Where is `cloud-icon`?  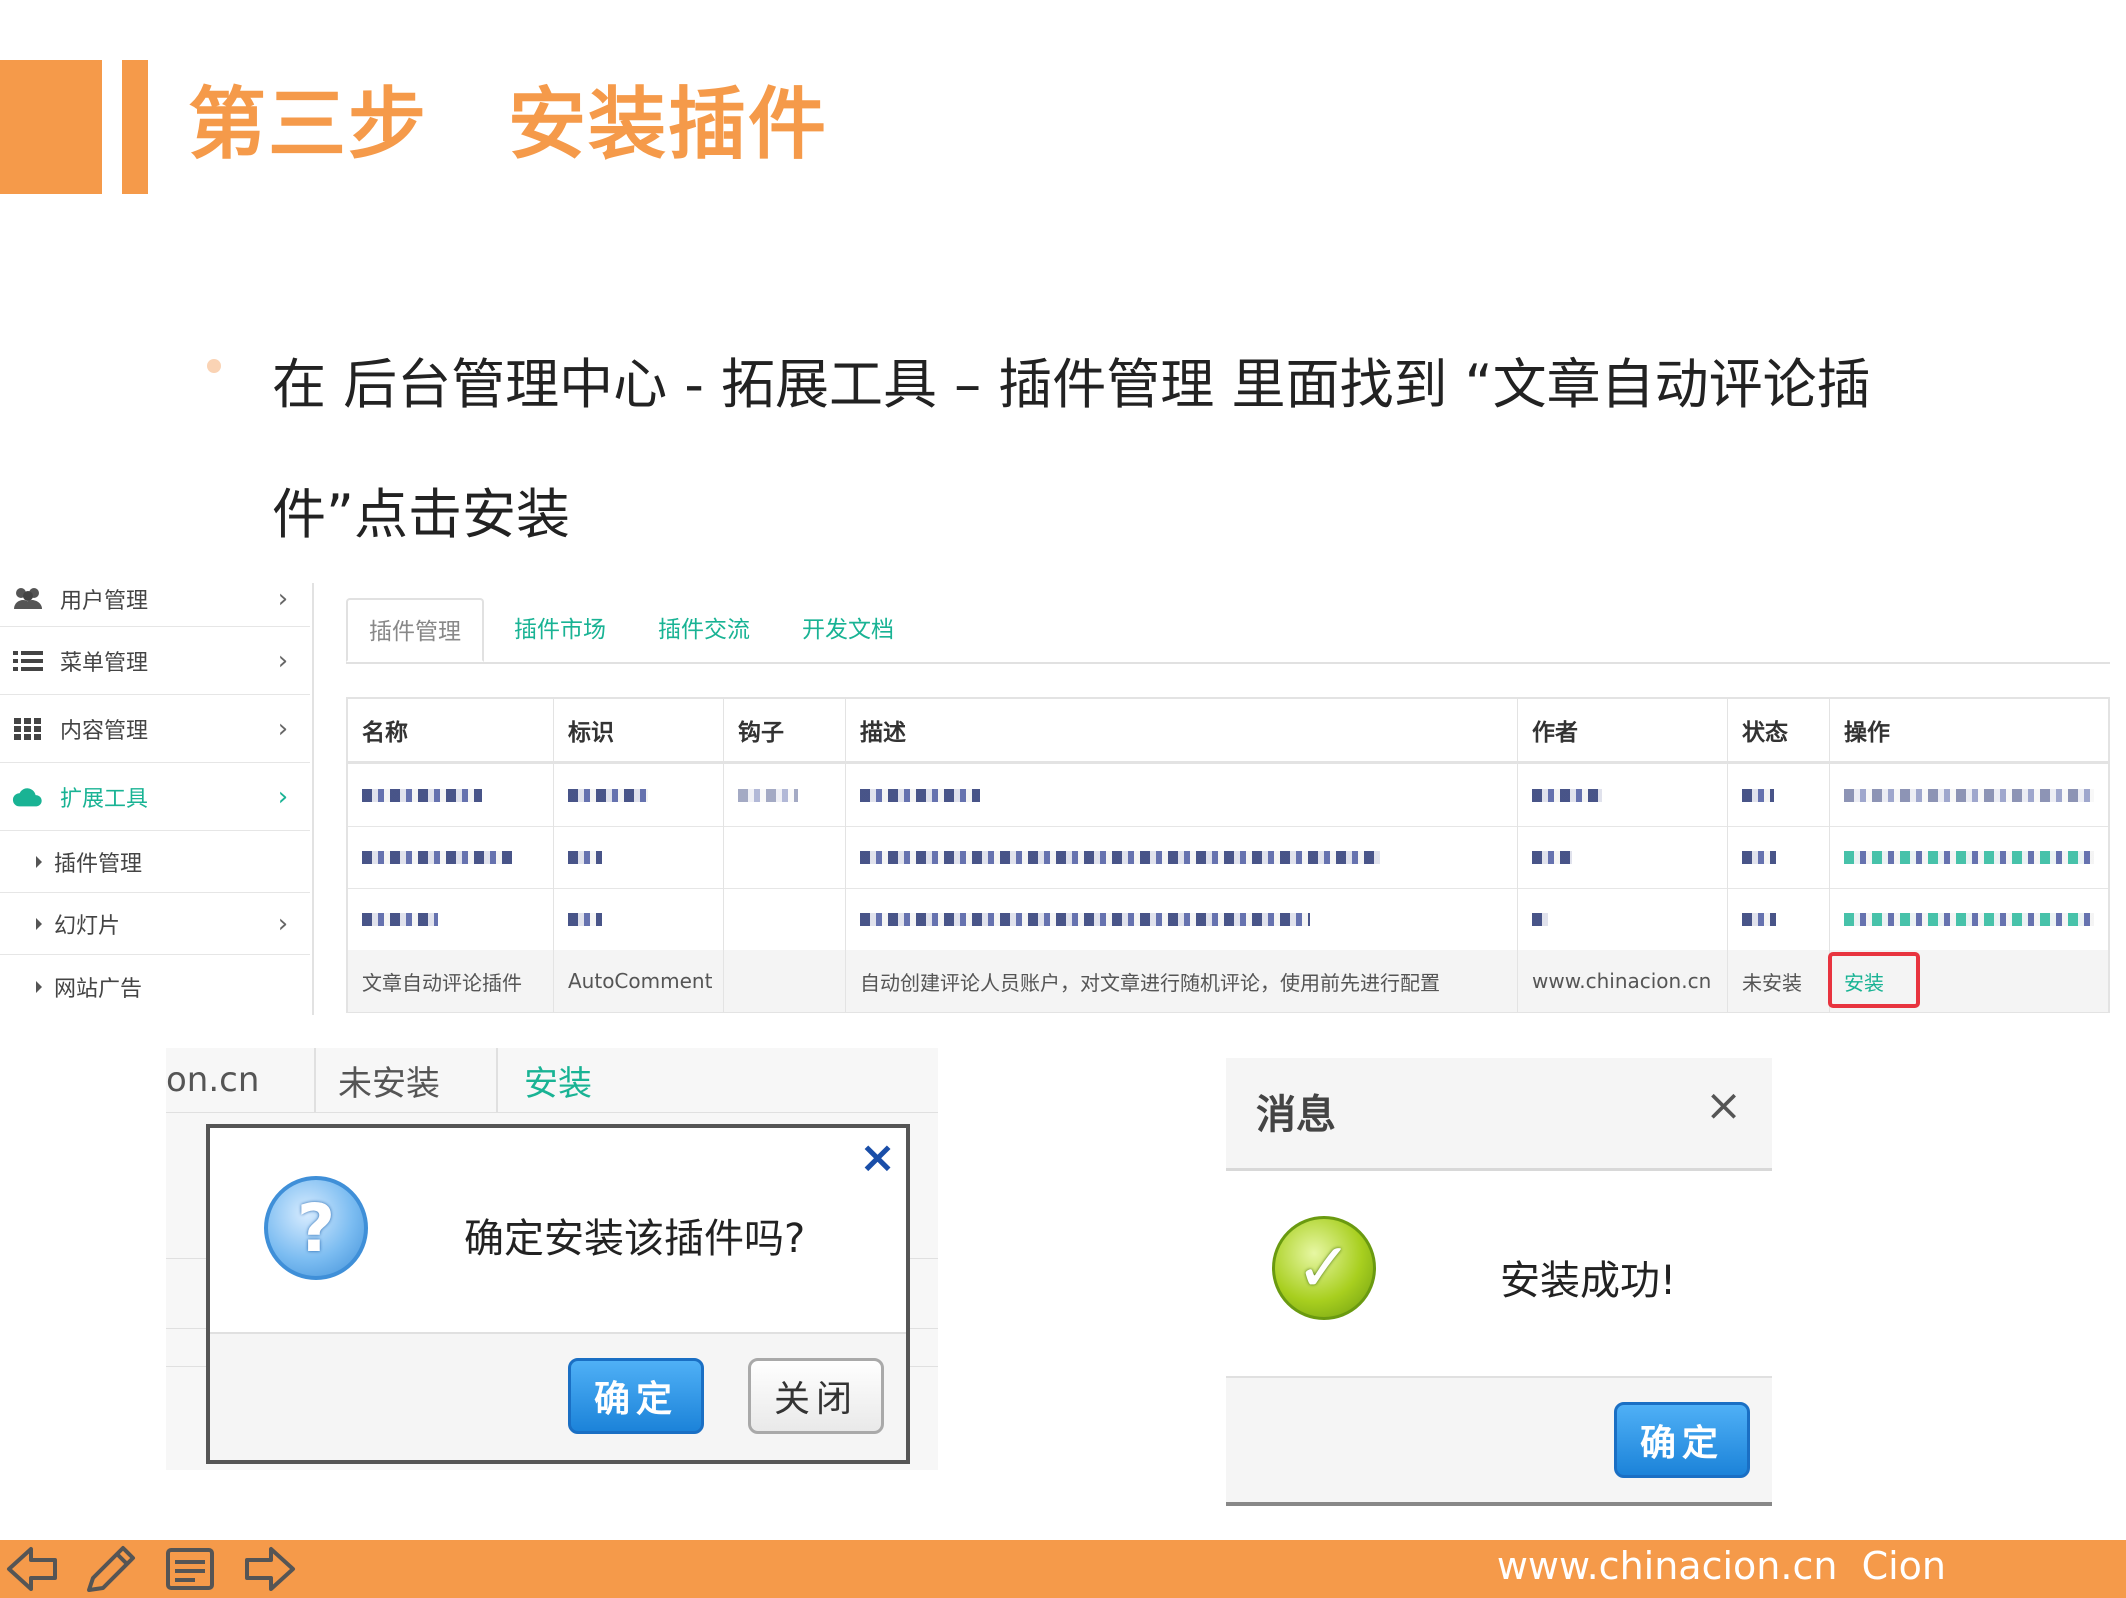
cloud-icon is located at coordinates (28, 797).